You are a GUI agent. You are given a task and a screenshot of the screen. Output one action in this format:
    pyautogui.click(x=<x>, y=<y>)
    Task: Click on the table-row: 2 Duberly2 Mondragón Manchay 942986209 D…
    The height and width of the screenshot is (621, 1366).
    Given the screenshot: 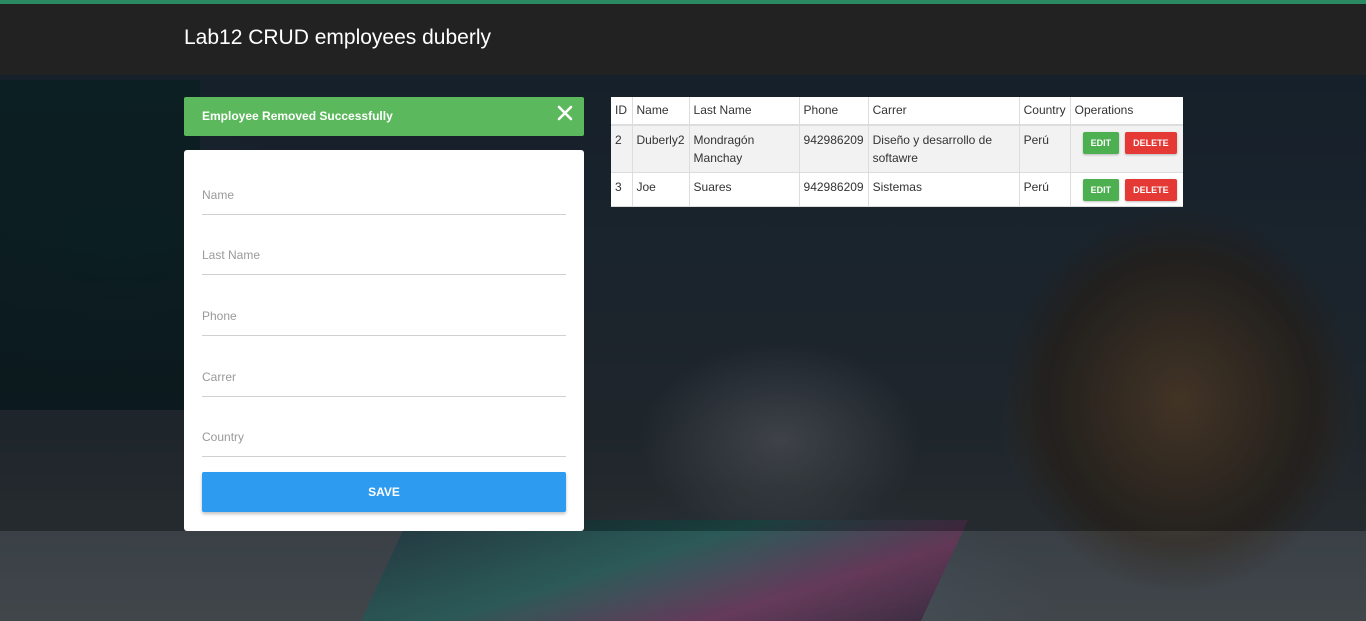 What is the action you would take?
    pyautogui.click(x=897, y=149)
    